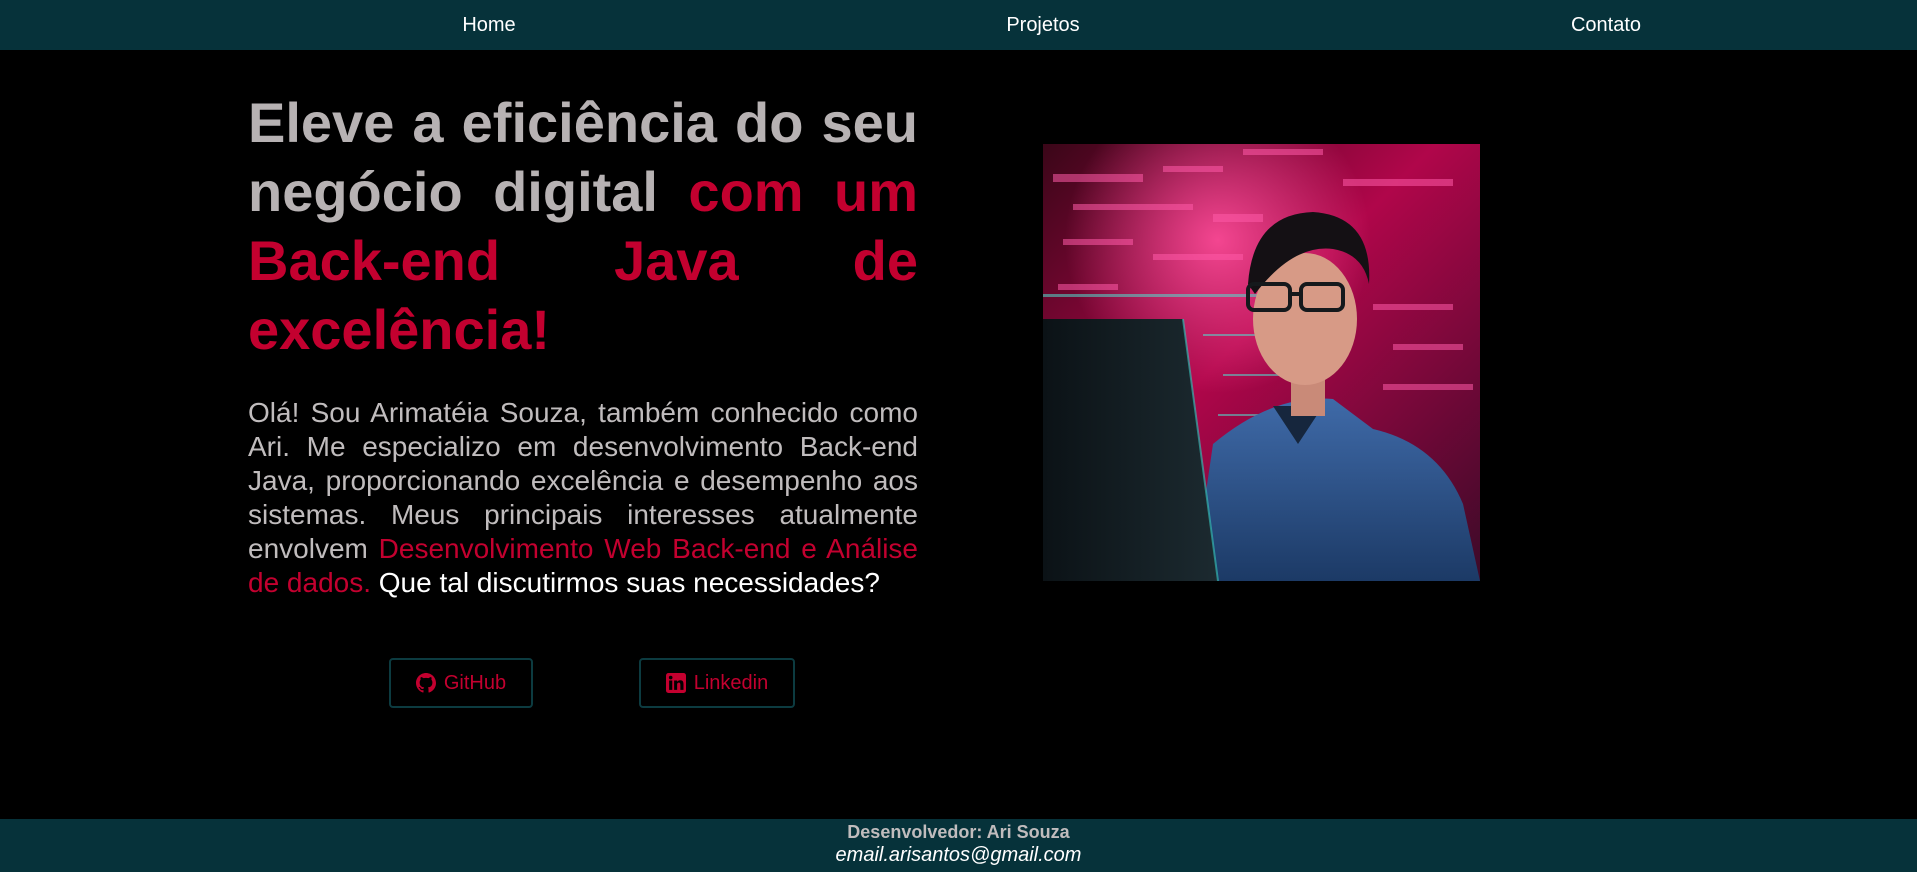 The width and height of the screenshot is (1917, 872). I want to click on profile-photo, so click(1261, 362).